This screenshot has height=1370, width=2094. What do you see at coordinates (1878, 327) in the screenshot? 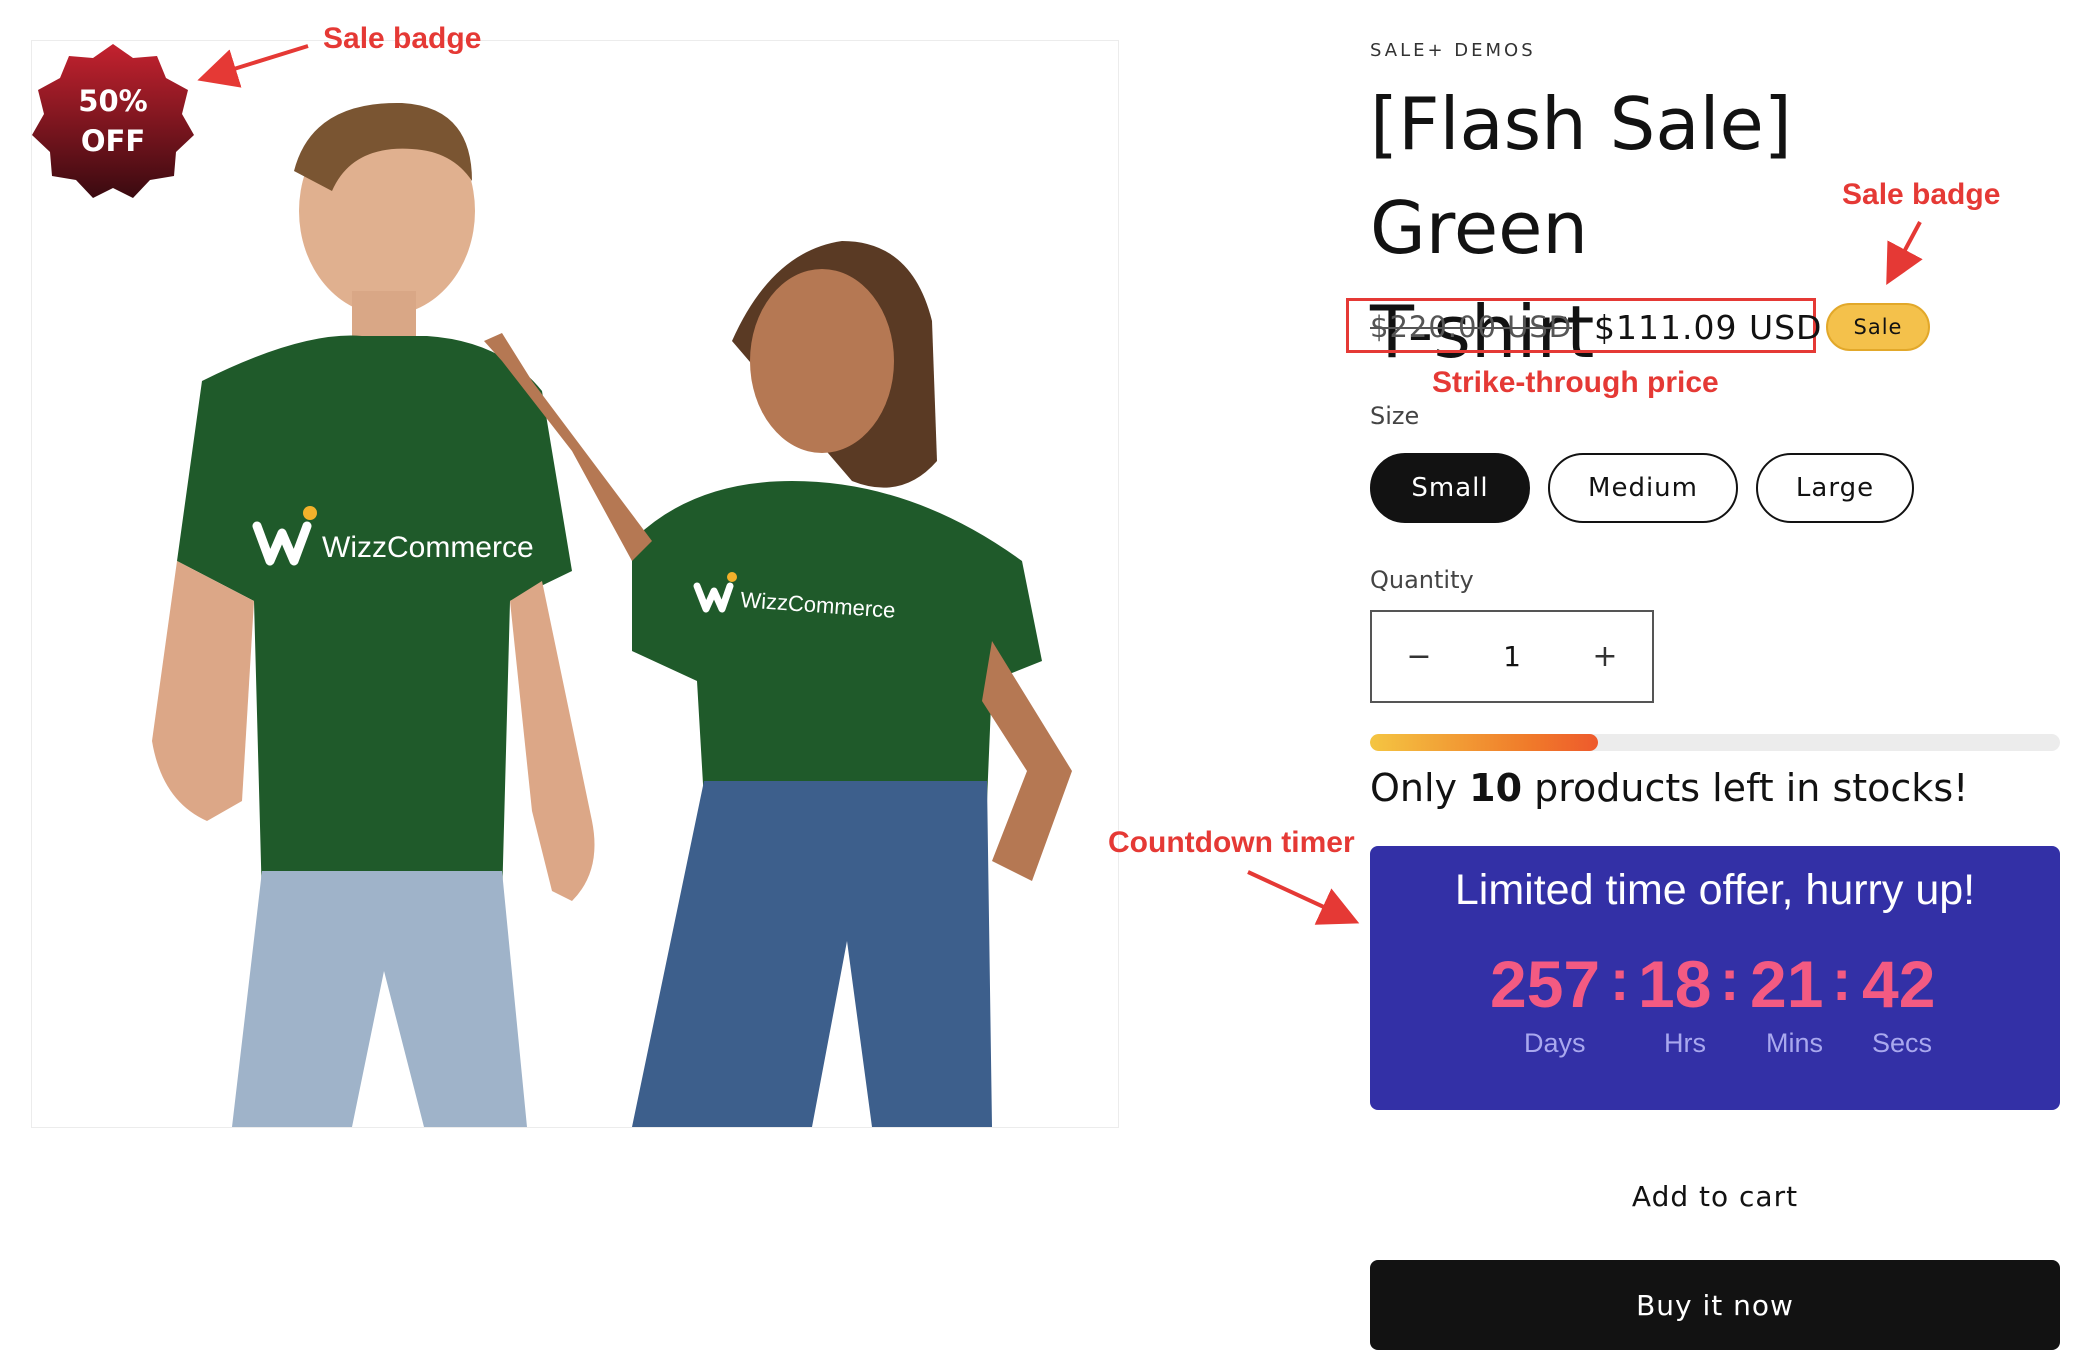
I see `sale-badge: Sale` at bounding box center [1878, 327].